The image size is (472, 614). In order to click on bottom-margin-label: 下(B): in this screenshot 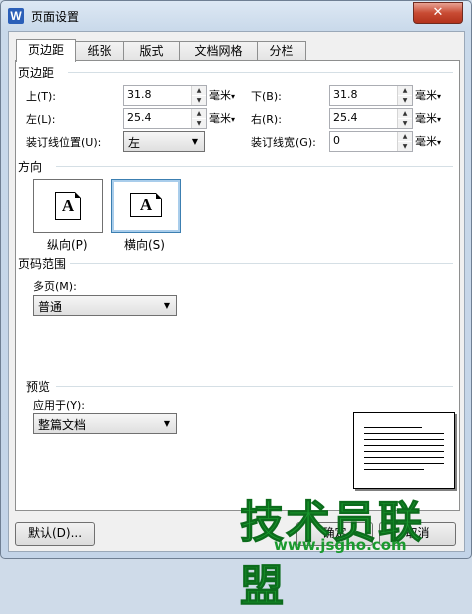, I will do `click(266, 96)`.